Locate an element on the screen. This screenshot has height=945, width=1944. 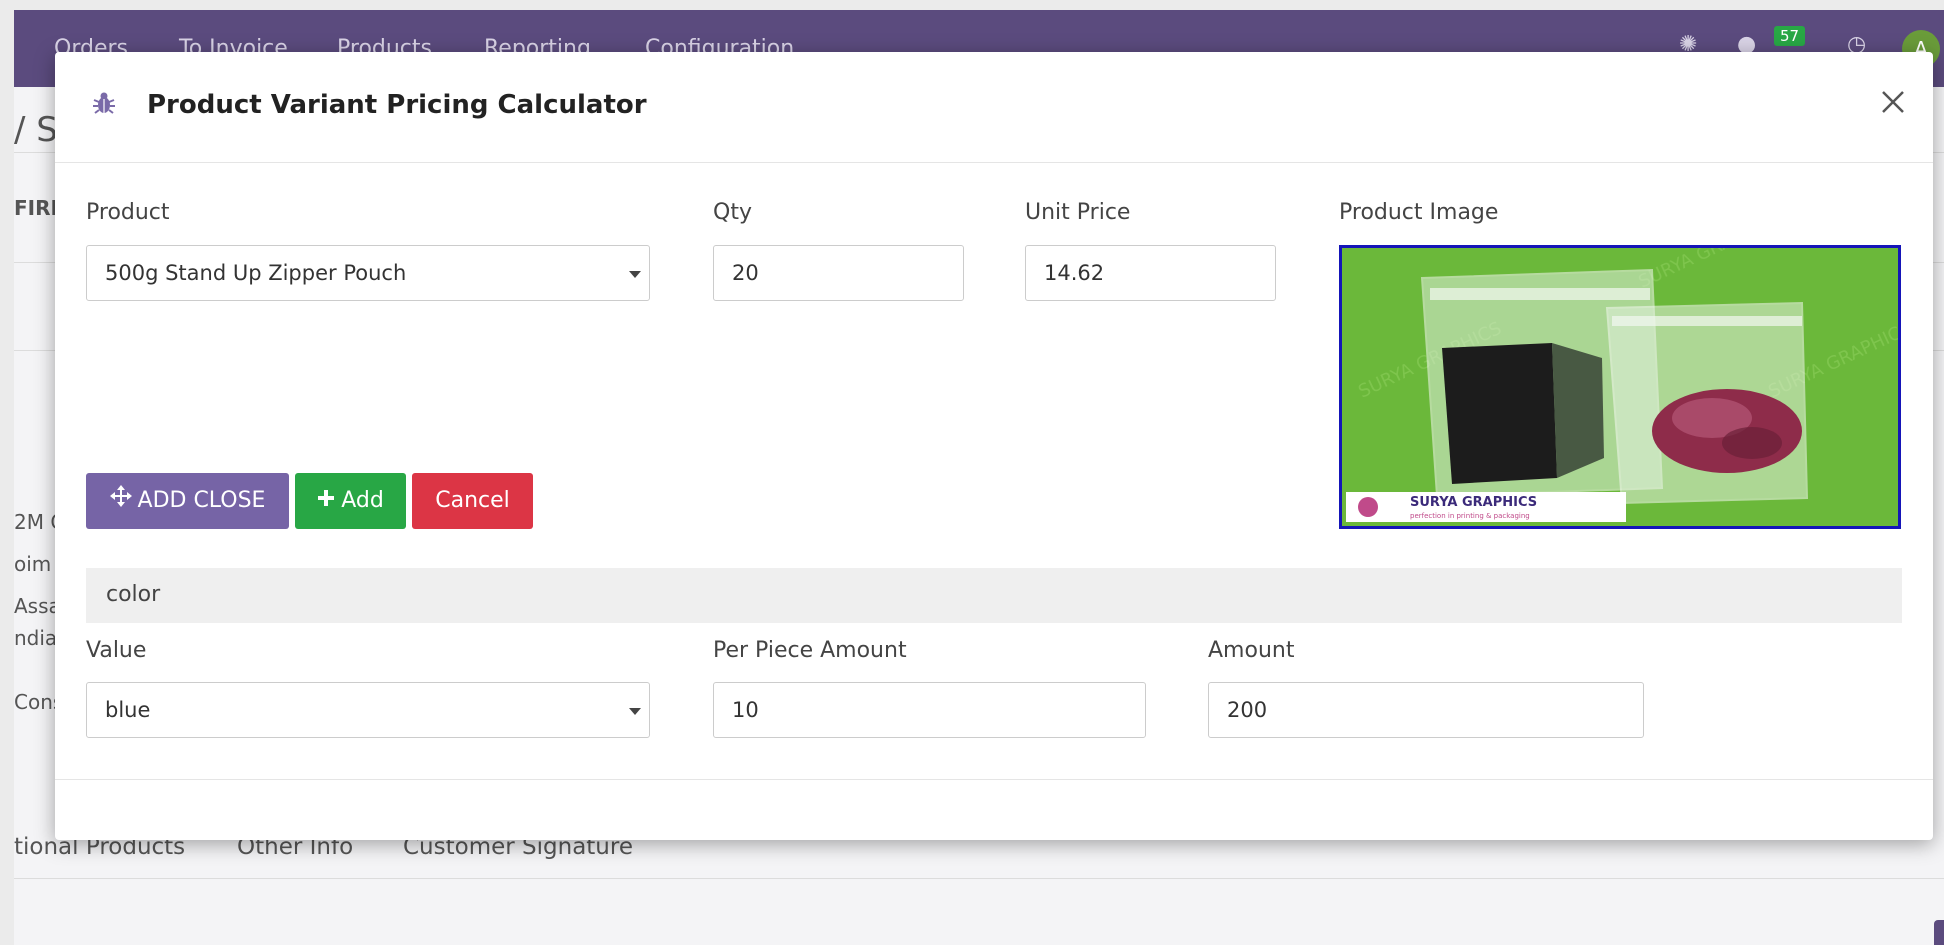
product-label: Product is located at coordinates (128, 212).